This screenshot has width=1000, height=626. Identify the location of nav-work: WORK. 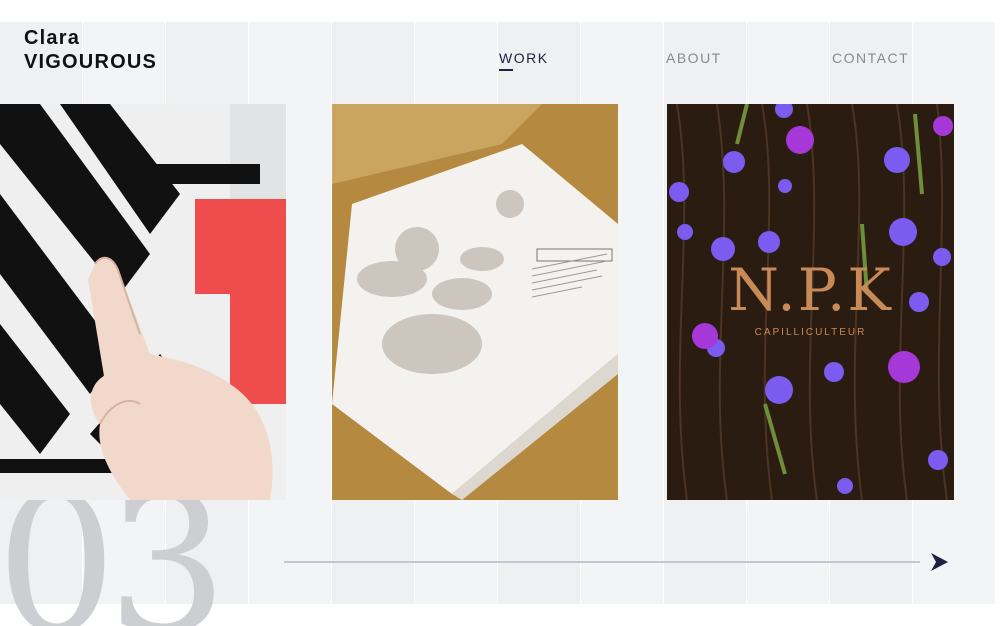
(524, 60).